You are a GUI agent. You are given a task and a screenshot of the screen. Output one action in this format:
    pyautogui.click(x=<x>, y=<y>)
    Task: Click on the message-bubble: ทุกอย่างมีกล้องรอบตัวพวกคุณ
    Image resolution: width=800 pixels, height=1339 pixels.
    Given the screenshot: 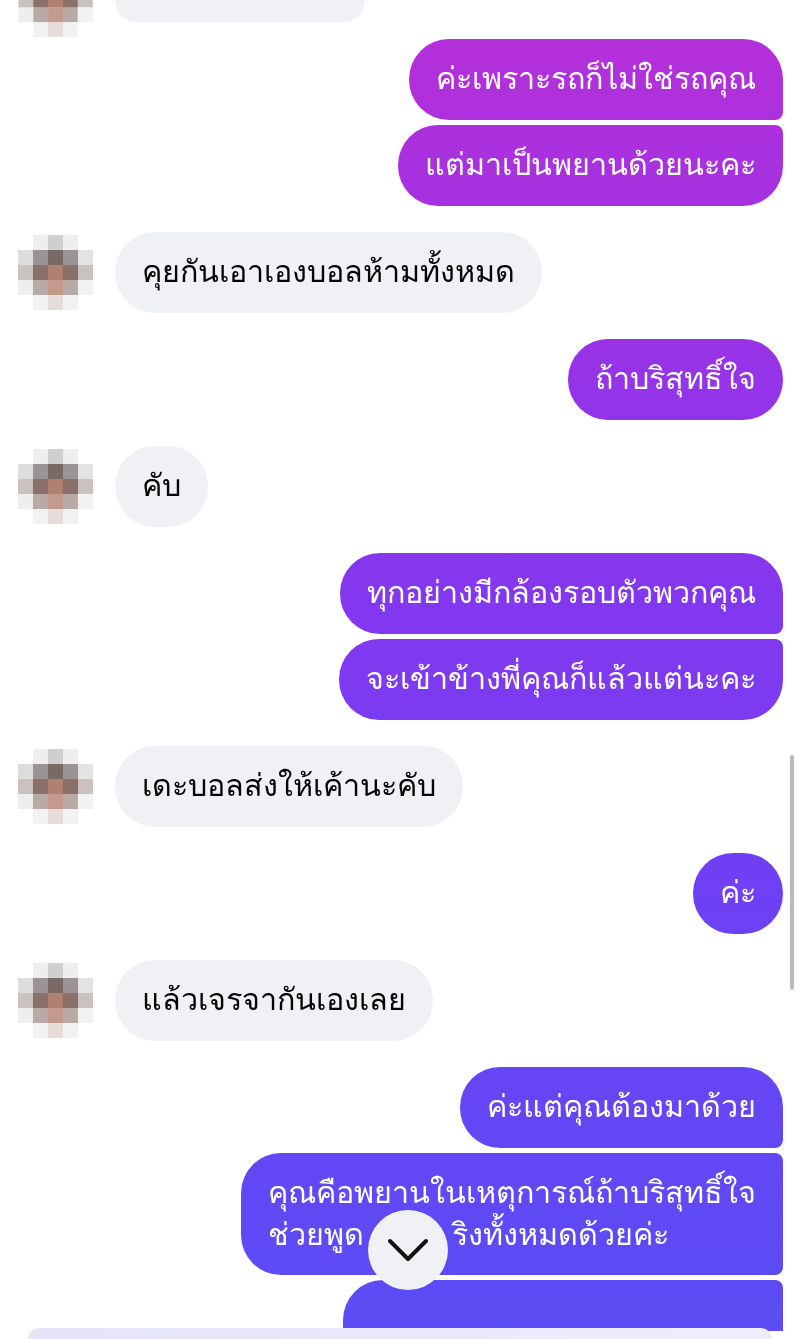 What is the action you would take?
    pyautogui.click(x=561, y=593)
    